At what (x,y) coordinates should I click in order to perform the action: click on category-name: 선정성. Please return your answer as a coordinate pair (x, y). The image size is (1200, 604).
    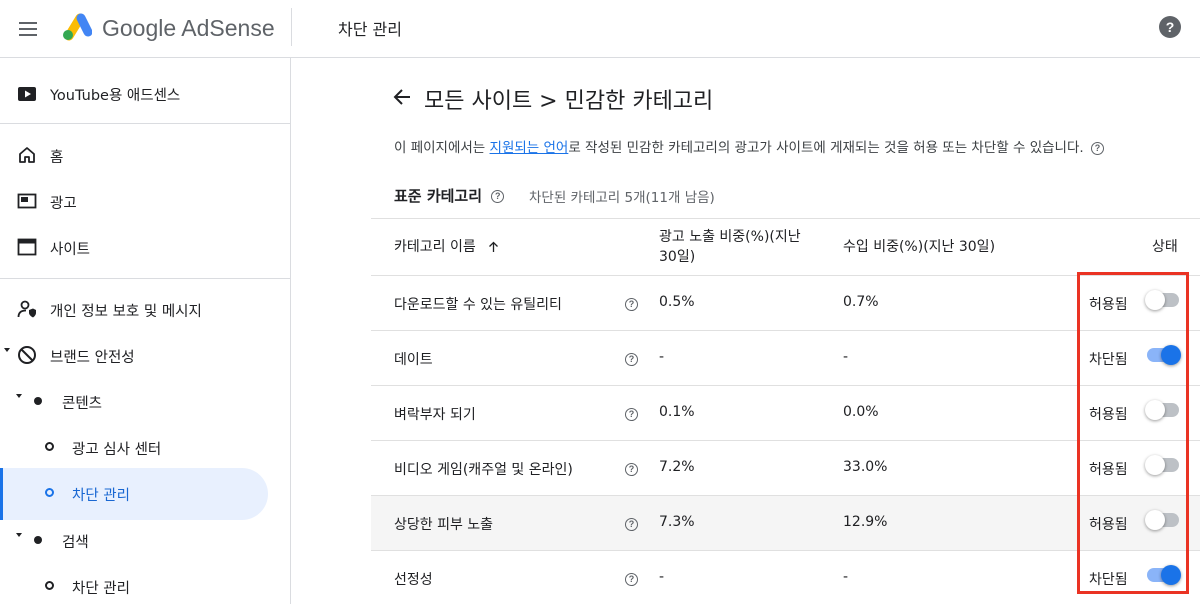
    Looking at the image, I should click on (413, 580).